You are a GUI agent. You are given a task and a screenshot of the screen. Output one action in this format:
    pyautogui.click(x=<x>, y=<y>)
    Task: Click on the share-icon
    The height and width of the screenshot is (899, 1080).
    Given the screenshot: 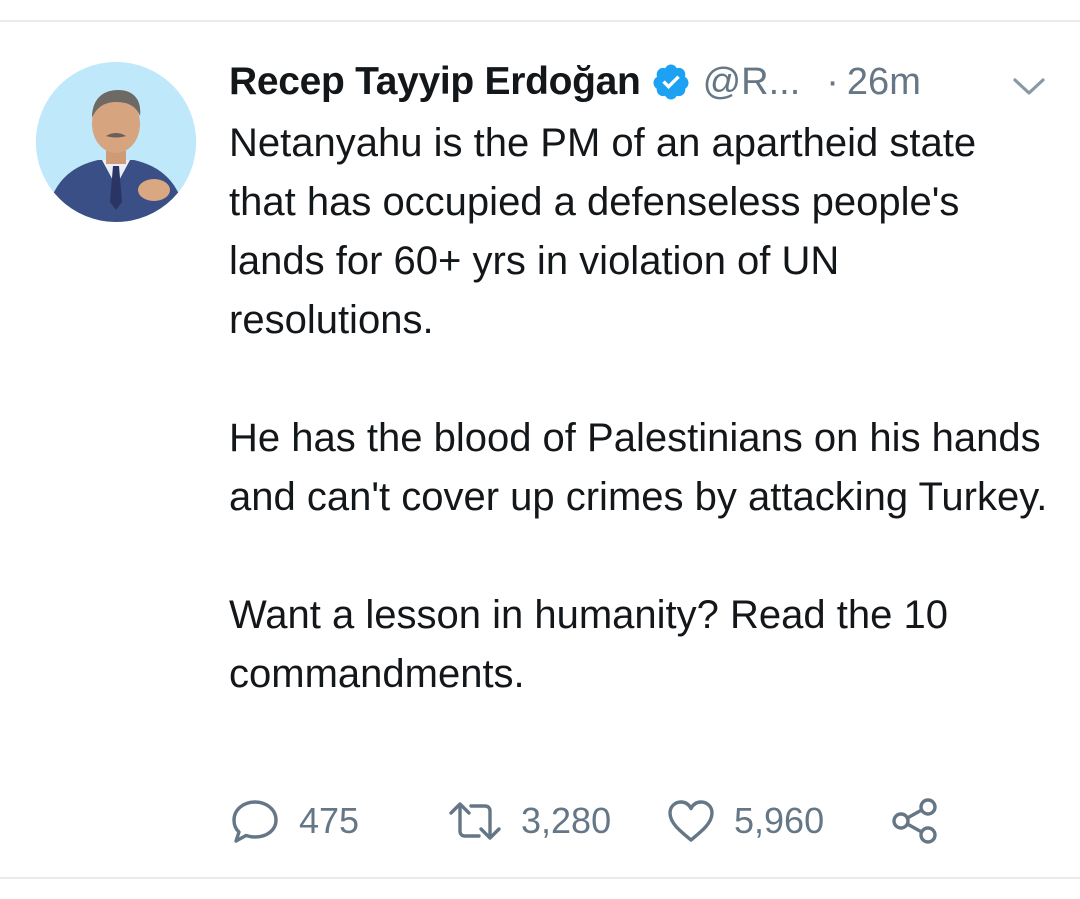 What is the action you would take?
    pyautogui.click(x=915, y=821)
    